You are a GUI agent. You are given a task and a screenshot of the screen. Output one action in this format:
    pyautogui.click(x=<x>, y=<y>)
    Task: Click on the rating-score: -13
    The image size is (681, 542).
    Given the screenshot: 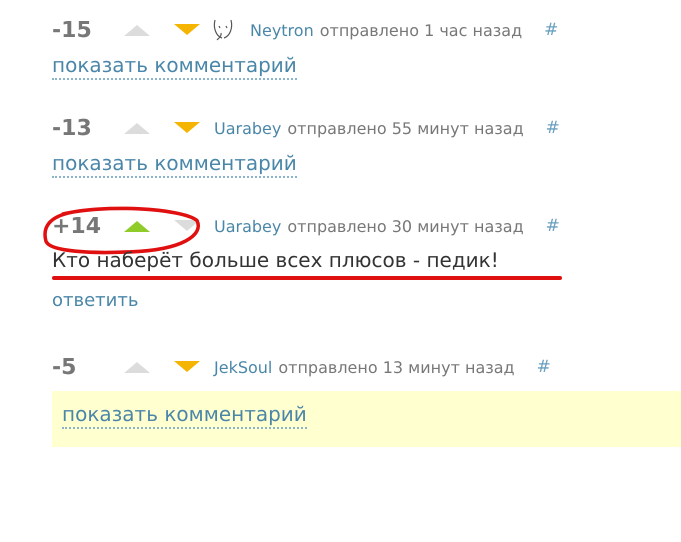 What is the action you would take?
    pyautogui.click(x=72, y=128)
    